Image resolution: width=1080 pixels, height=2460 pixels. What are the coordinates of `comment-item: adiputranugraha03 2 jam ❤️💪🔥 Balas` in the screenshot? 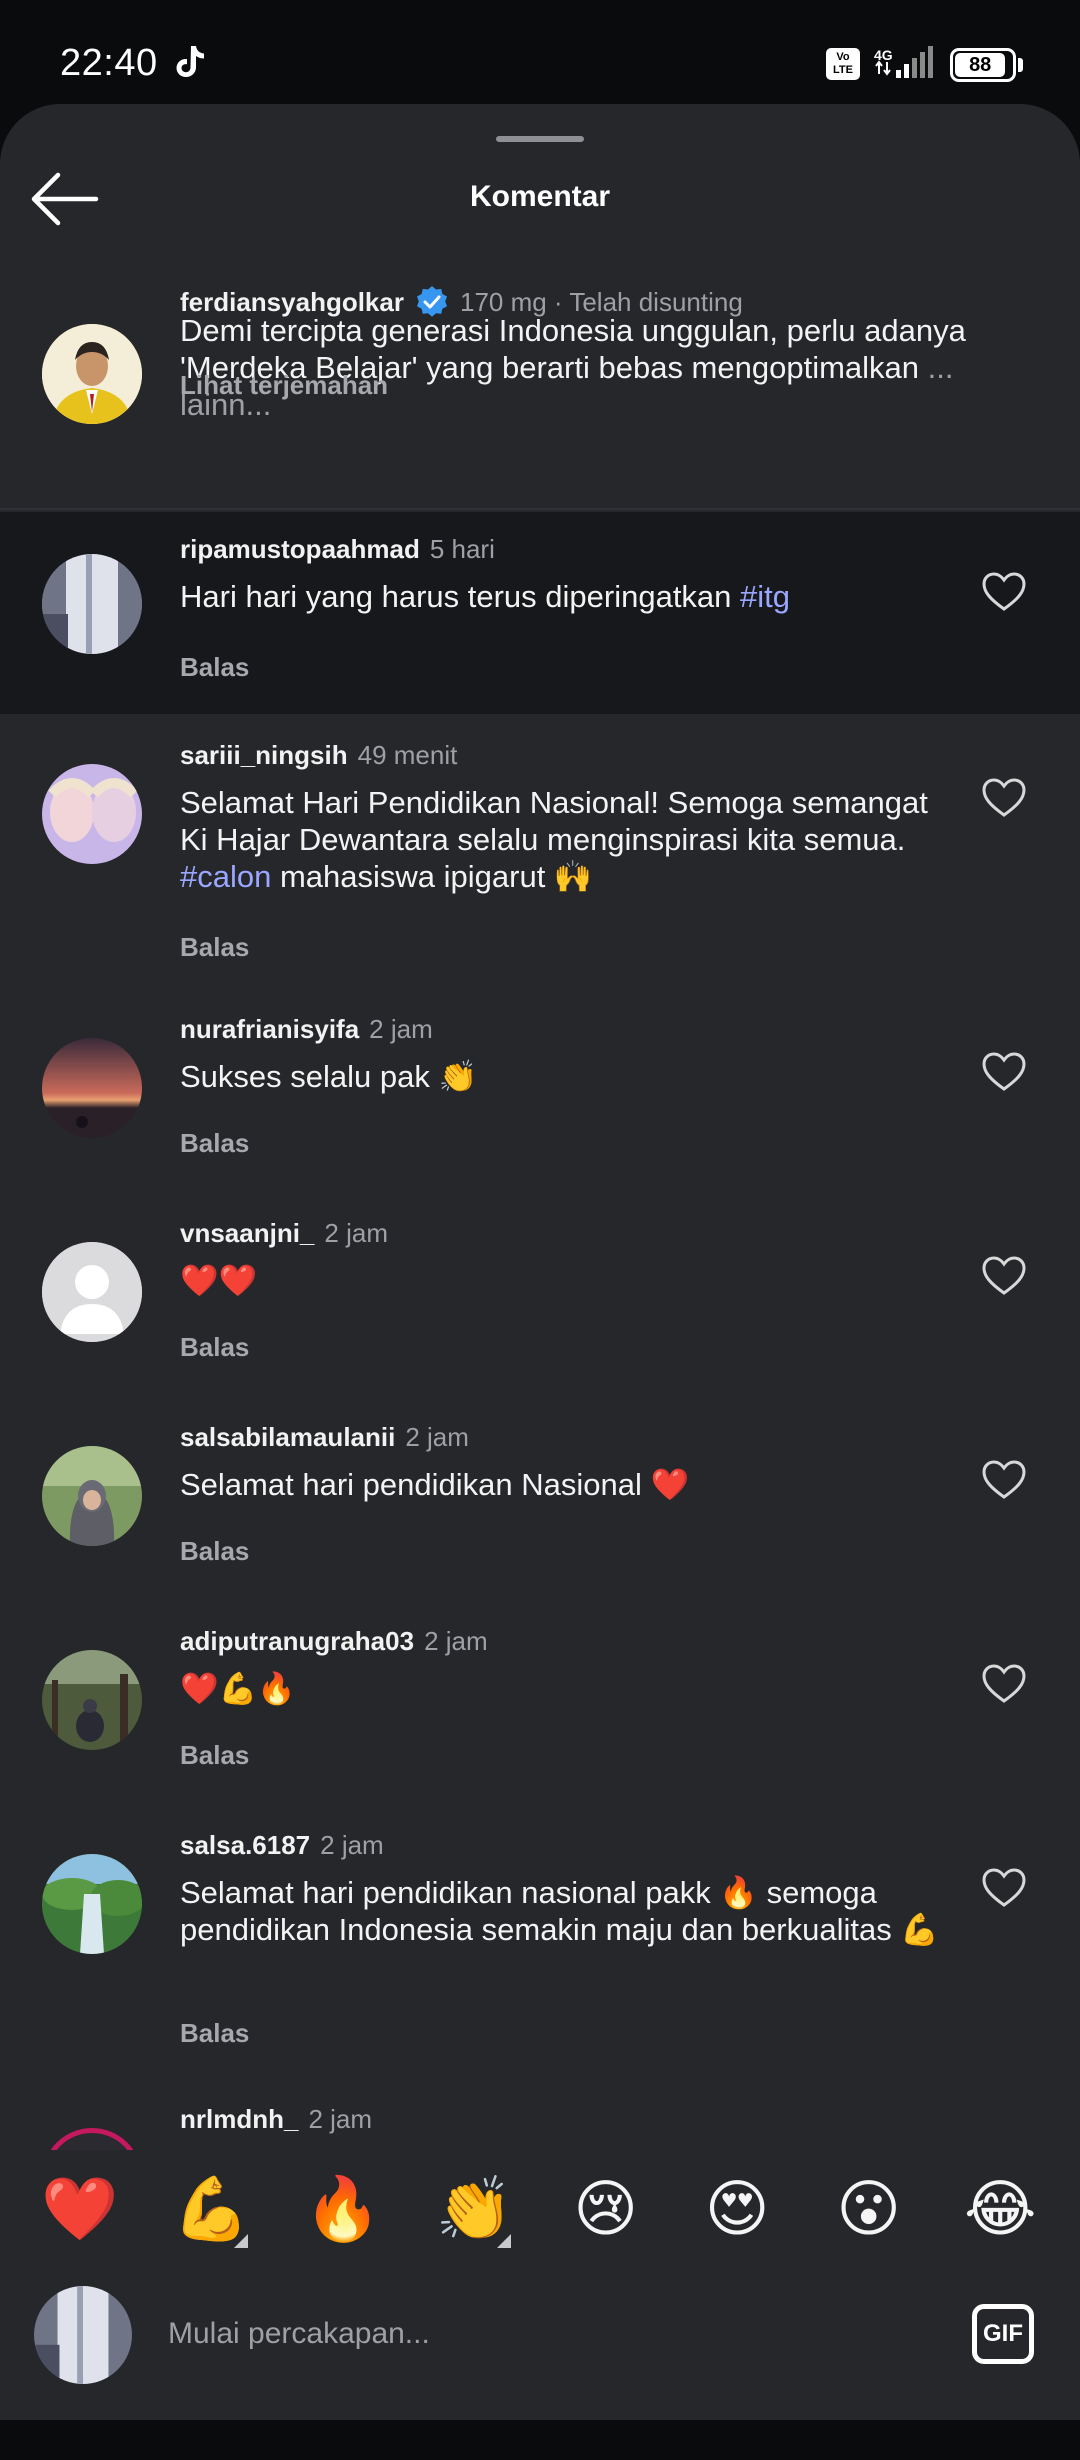 It's located at (540, 1706).